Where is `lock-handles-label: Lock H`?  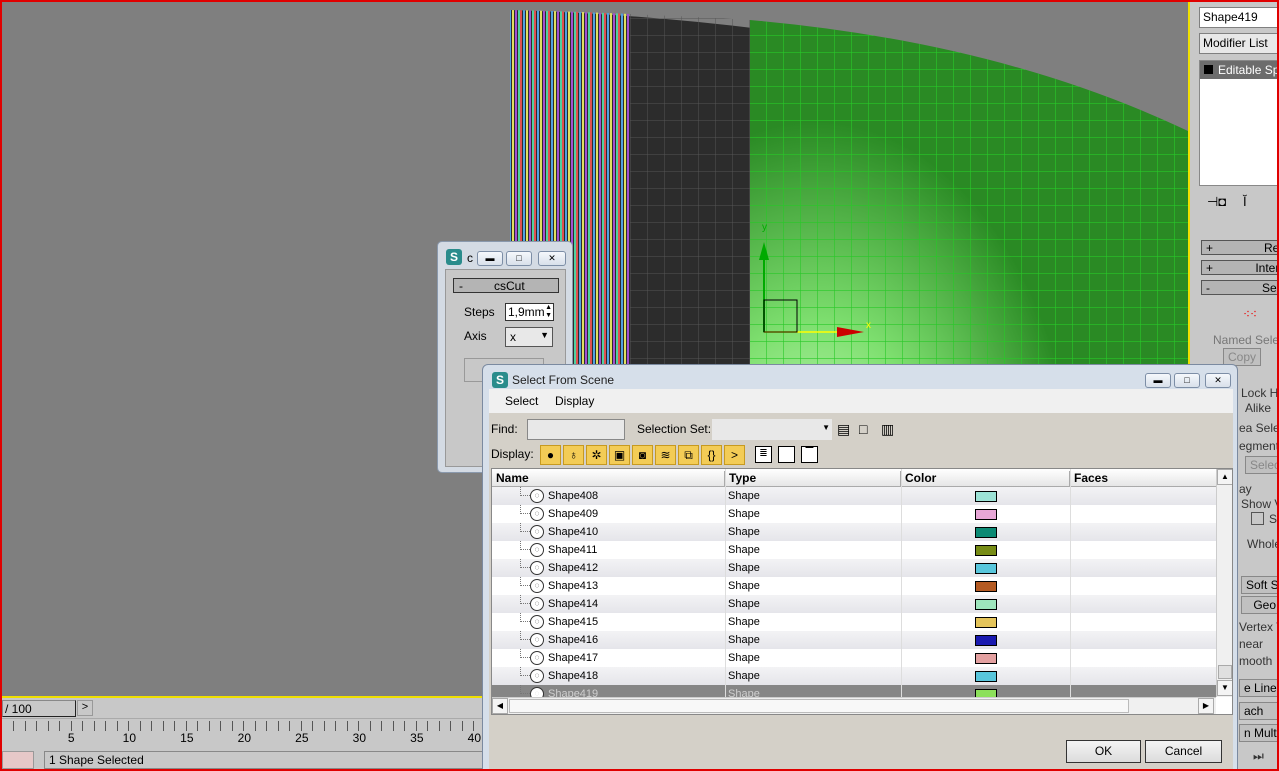 lock-handles-label: Lock H is located at coordinates (1259, 393).